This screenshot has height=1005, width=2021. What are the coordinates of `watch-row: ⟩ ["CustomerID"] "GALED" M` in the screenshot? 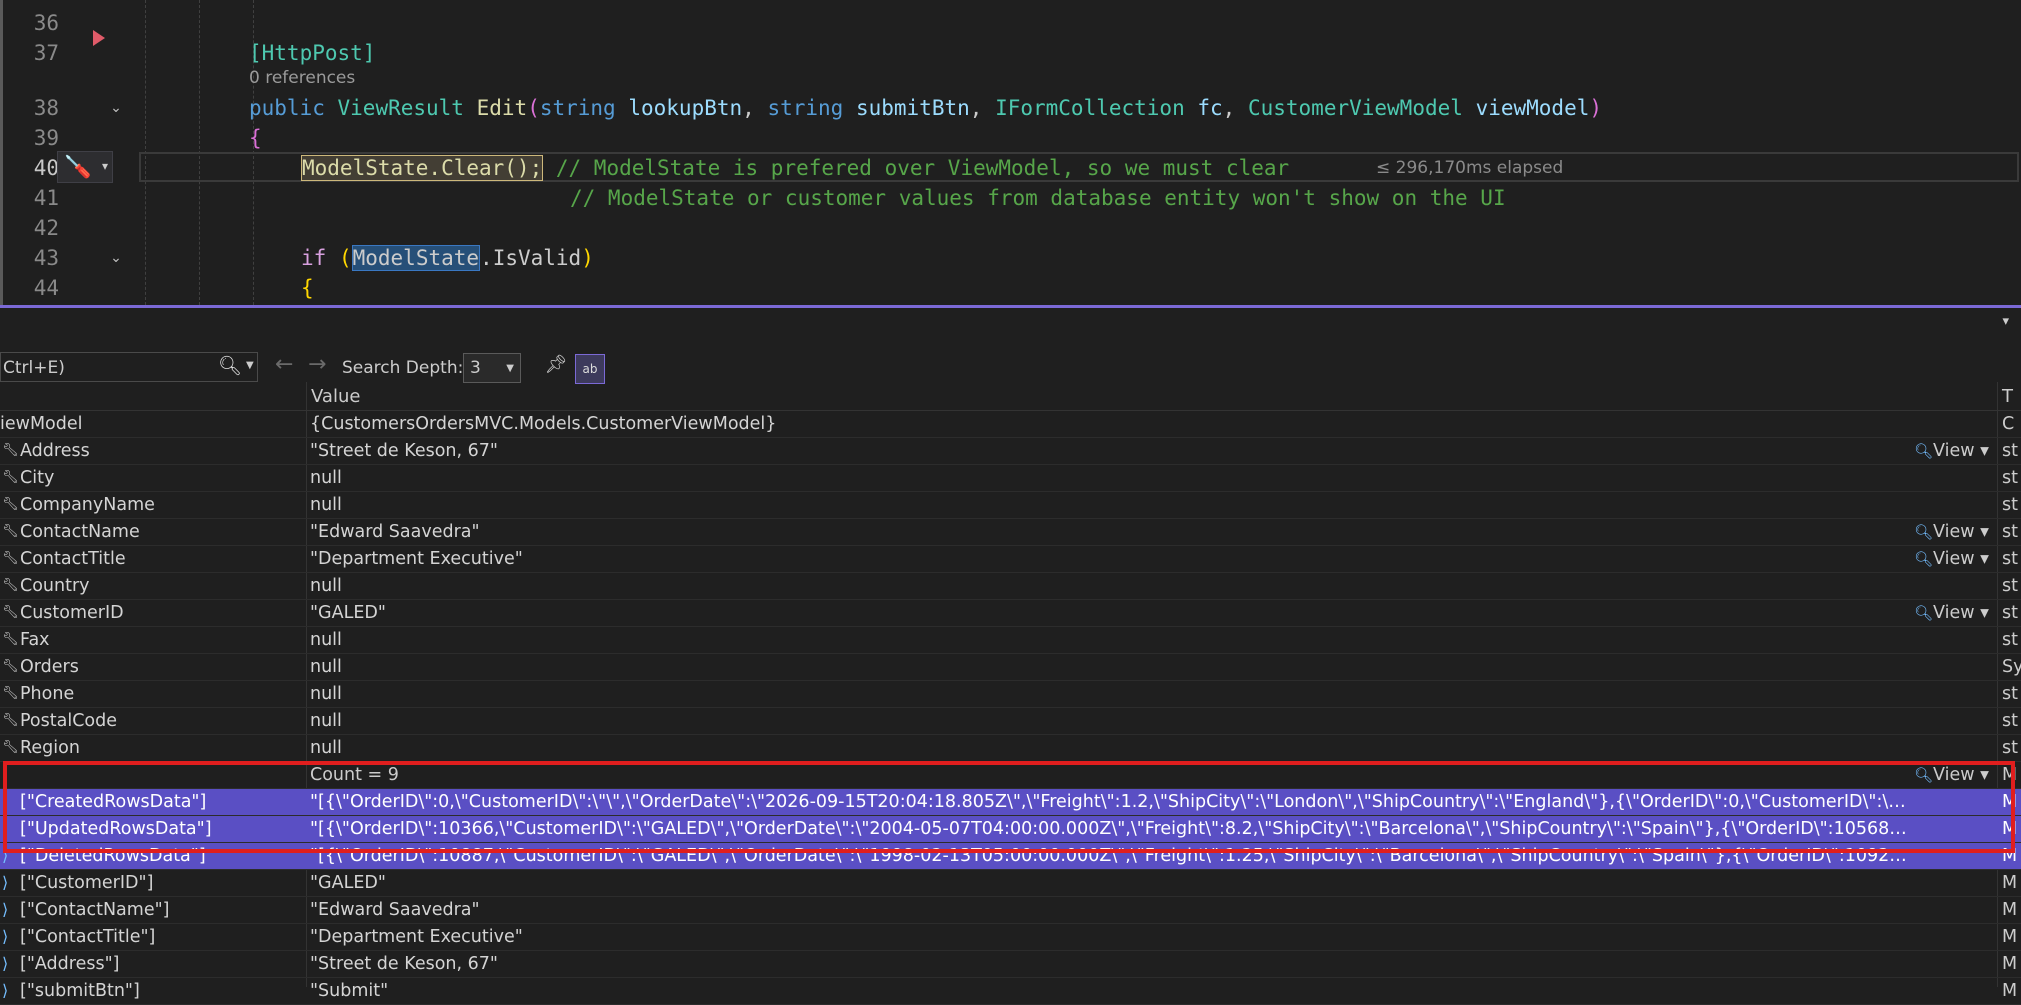 It's located at (1010, 883).